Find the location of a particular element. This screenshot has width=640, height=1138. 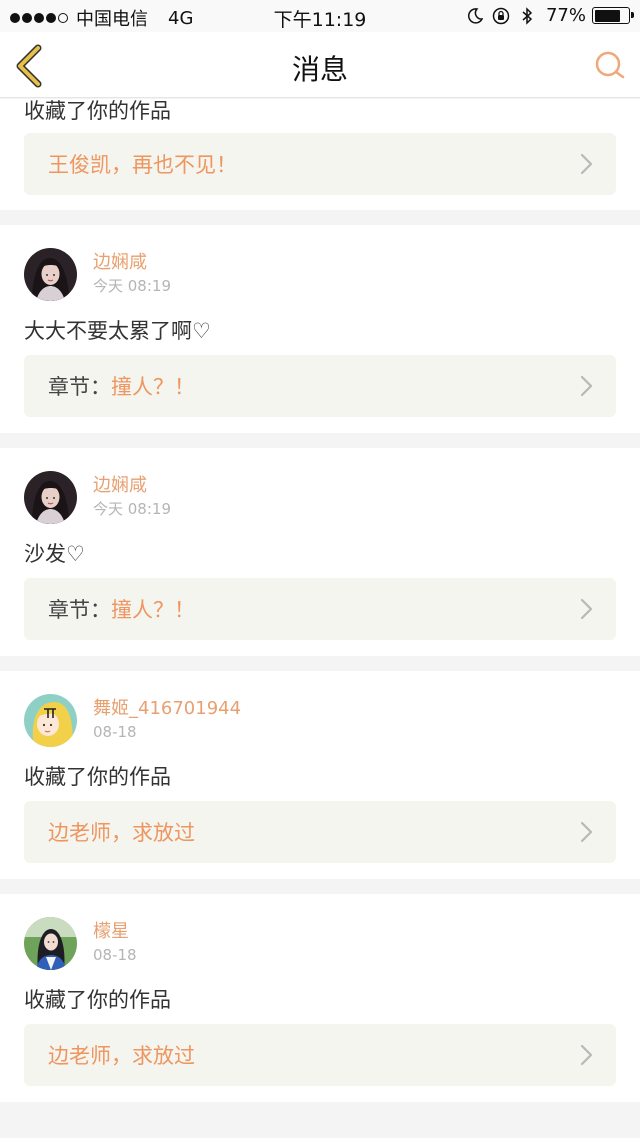

search-icon is located at coordinates (610, 66).